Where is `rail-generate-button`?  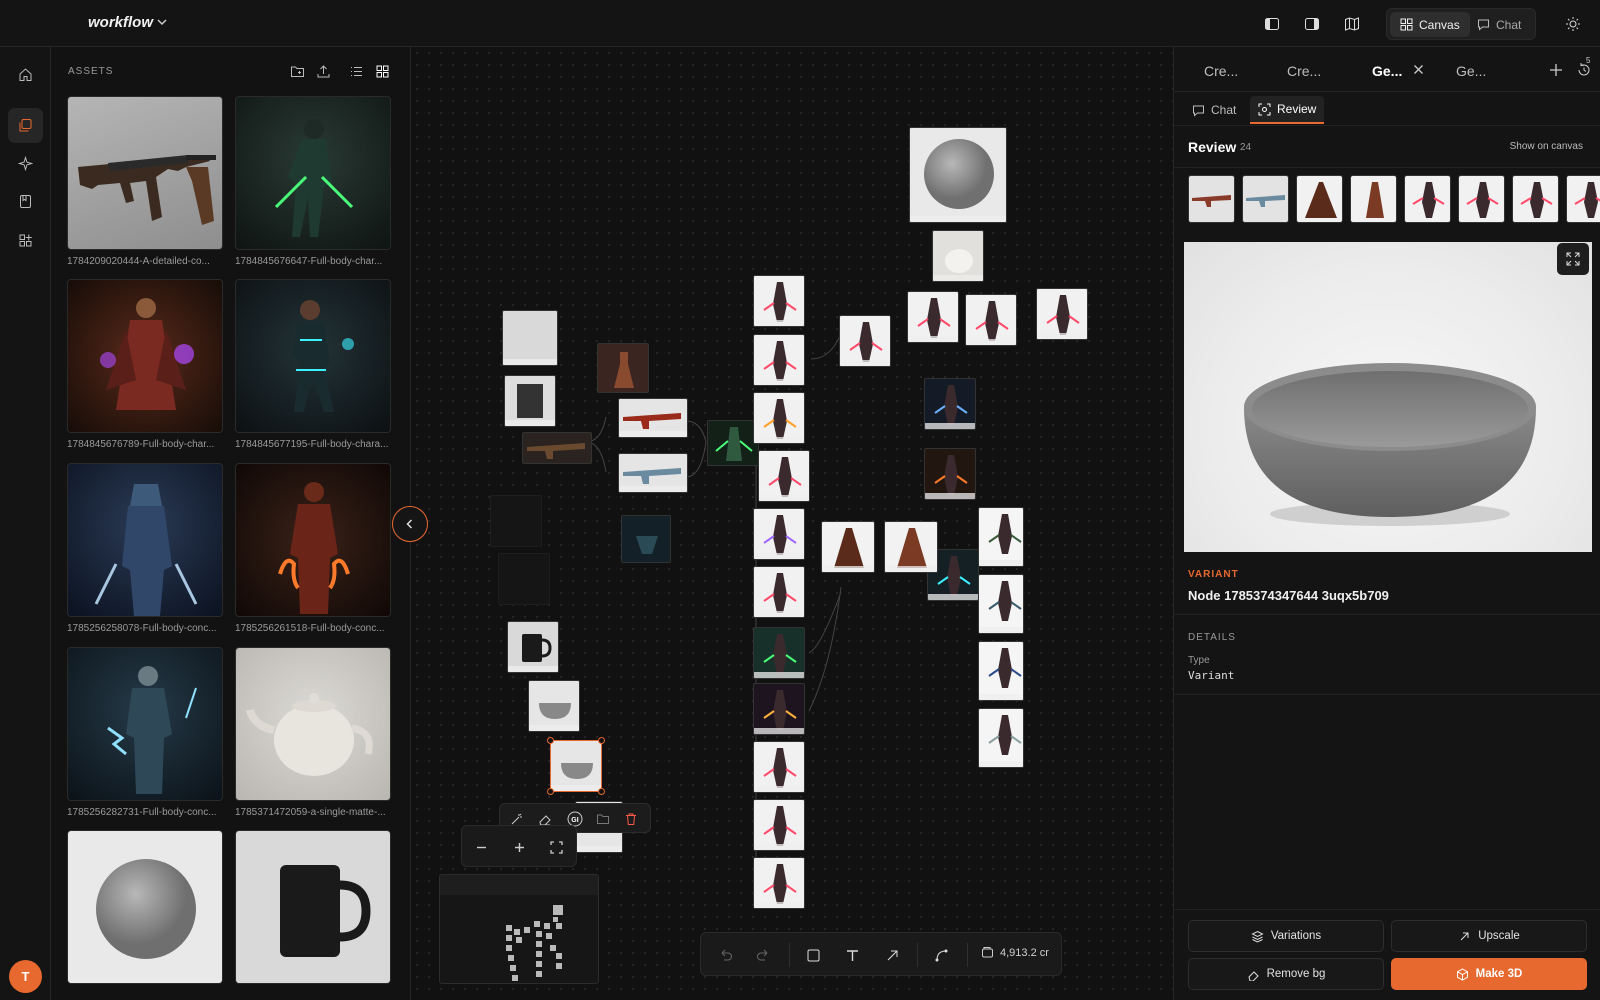
rail-generate-button is located at coordinates (25, 163).